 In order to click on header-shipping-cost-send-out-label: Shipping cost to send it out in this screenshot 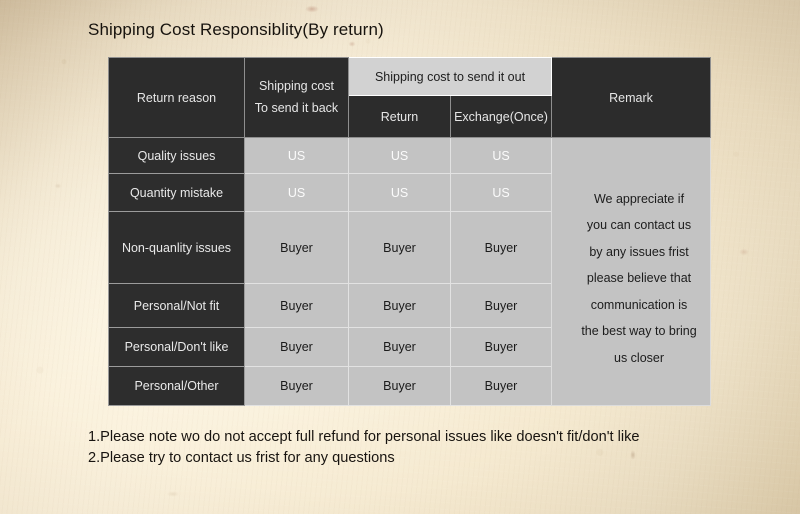, I will do `click(450, 76)`.